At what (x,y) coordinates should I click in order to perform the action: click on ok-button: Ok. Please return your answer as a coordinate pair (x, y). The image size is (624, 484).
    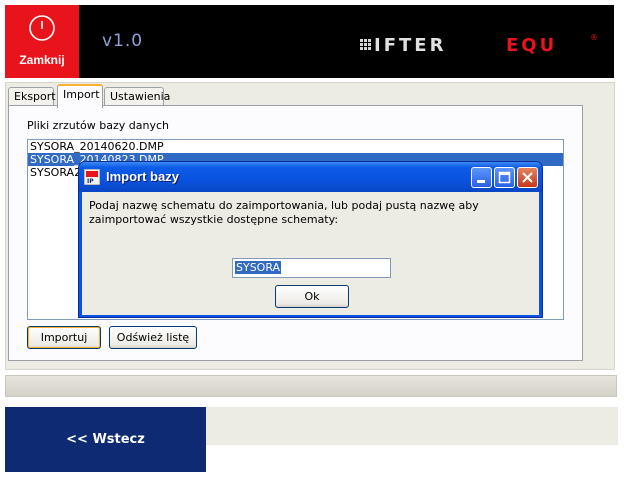
    Looking at the image, I should click on (312, 296).